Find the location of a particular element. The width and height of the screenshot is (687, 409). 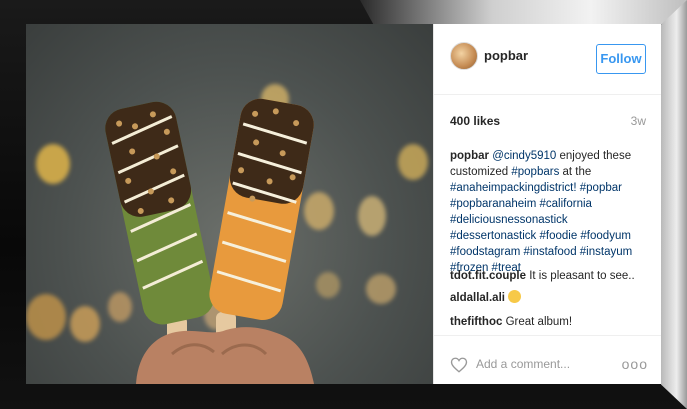

avatar is located at coordinates (464, 56).